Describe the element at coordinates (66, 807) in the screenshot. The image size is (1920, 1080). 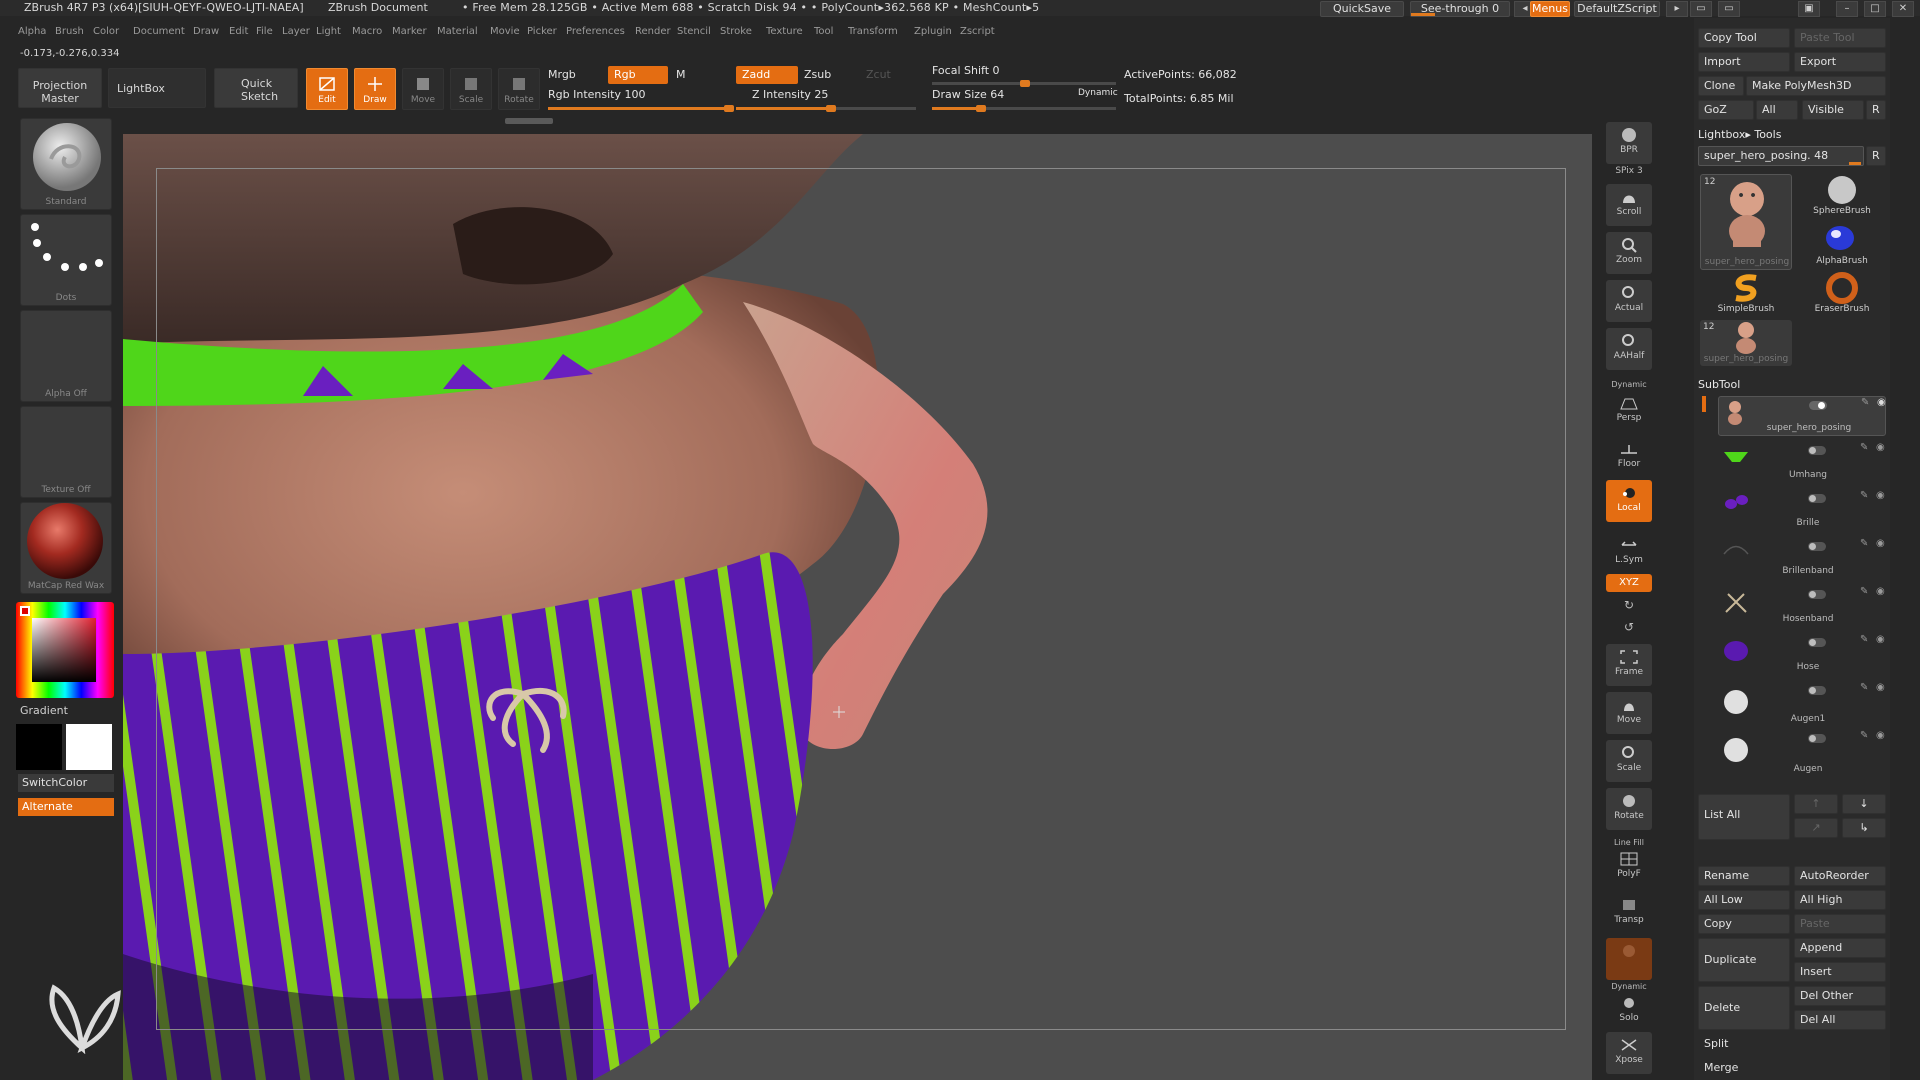
I see `alternate-button: Alternate` at that location.